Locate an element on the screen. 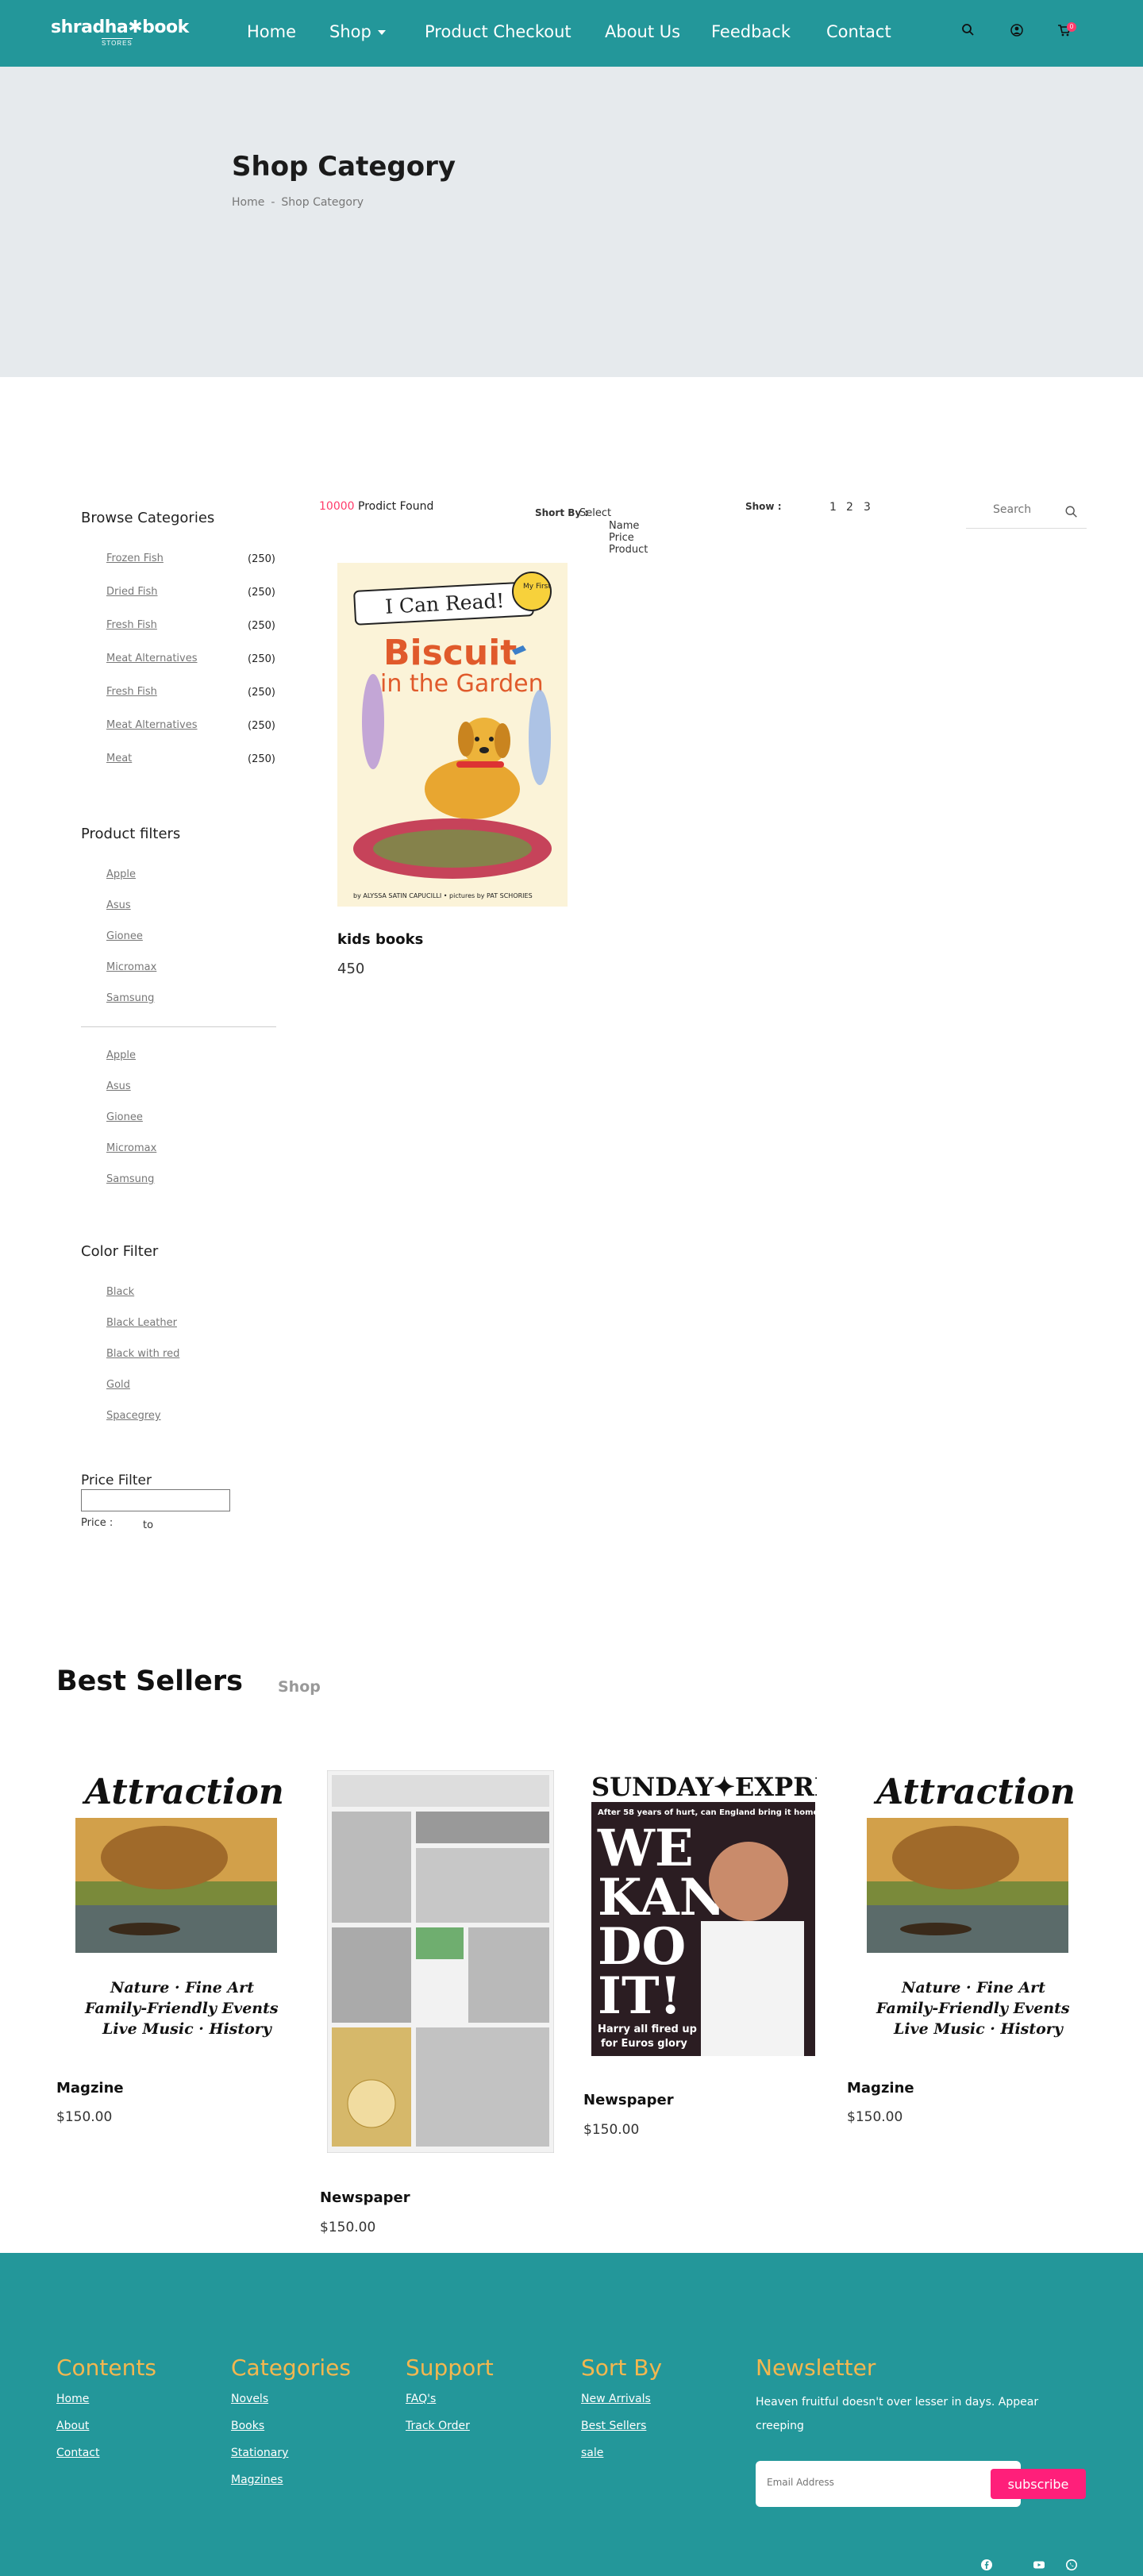 The height and width of the screenshot is (2576, 1143). newspaper-caption: for Euros glory is located at coordinates (644, 2044).